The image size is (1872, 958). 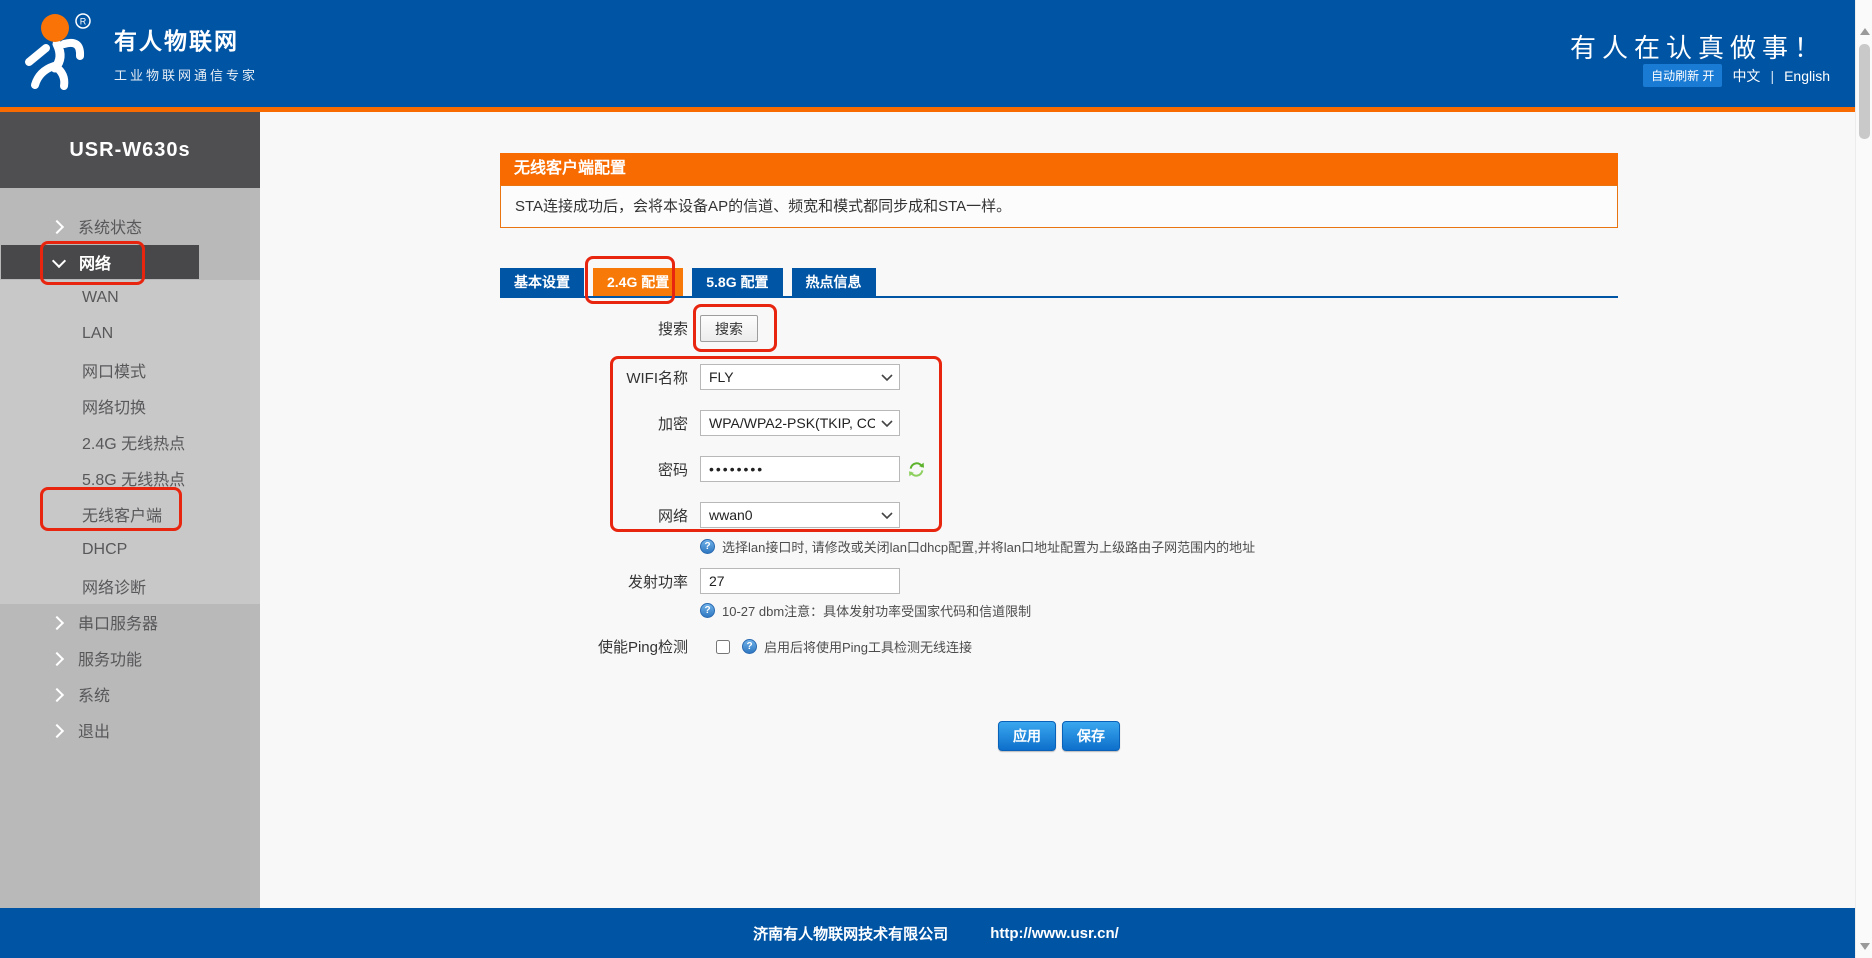 What do you see at coordinates (1059, 206) in the screenshot?
I see `panel-description: STA连接成功后，会将本设备AP的信道、频宽和模式都同步成和STA一样。` at bounding box center [1059, 206].